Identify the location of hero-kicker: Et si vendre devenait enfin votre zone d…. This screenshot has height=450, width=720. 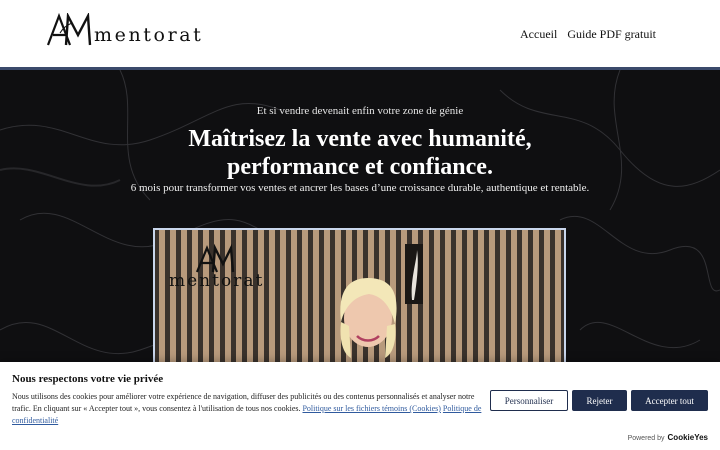
(360, 111).